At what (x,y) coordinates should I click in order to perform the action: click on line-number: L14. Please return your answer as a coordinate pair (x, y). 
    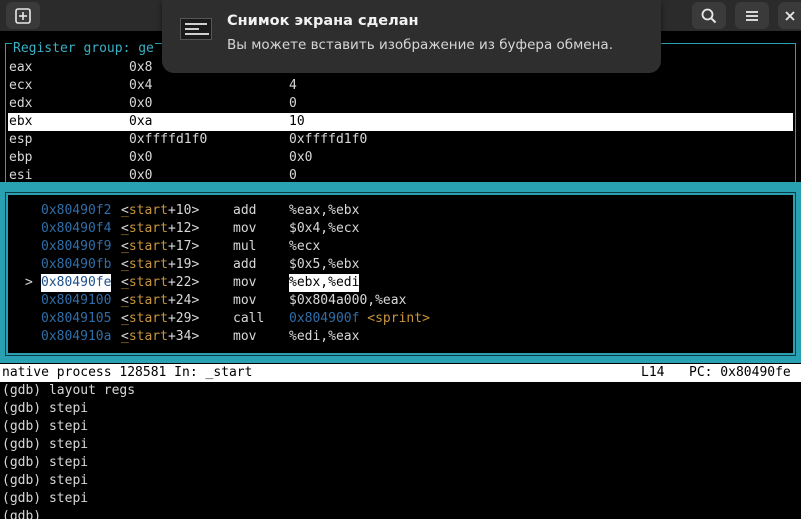
    Looking at the image, I should click on (653, 372).